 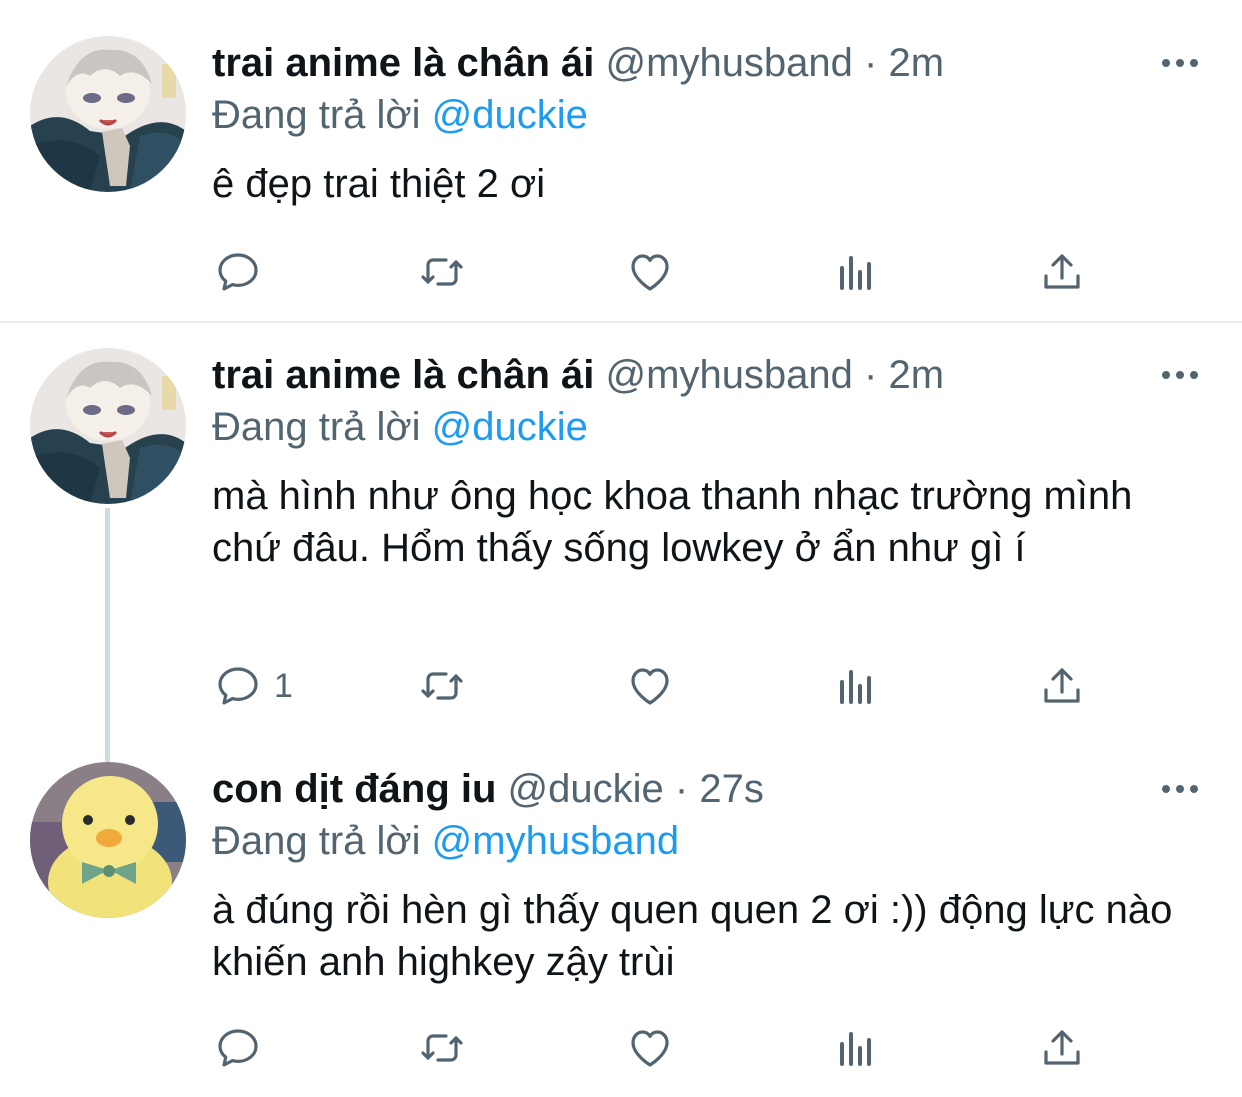 What do you see at coordinates (731, 789) in the screenshot?
I see `timestamp: 27s` at bounding box center [731, 789].